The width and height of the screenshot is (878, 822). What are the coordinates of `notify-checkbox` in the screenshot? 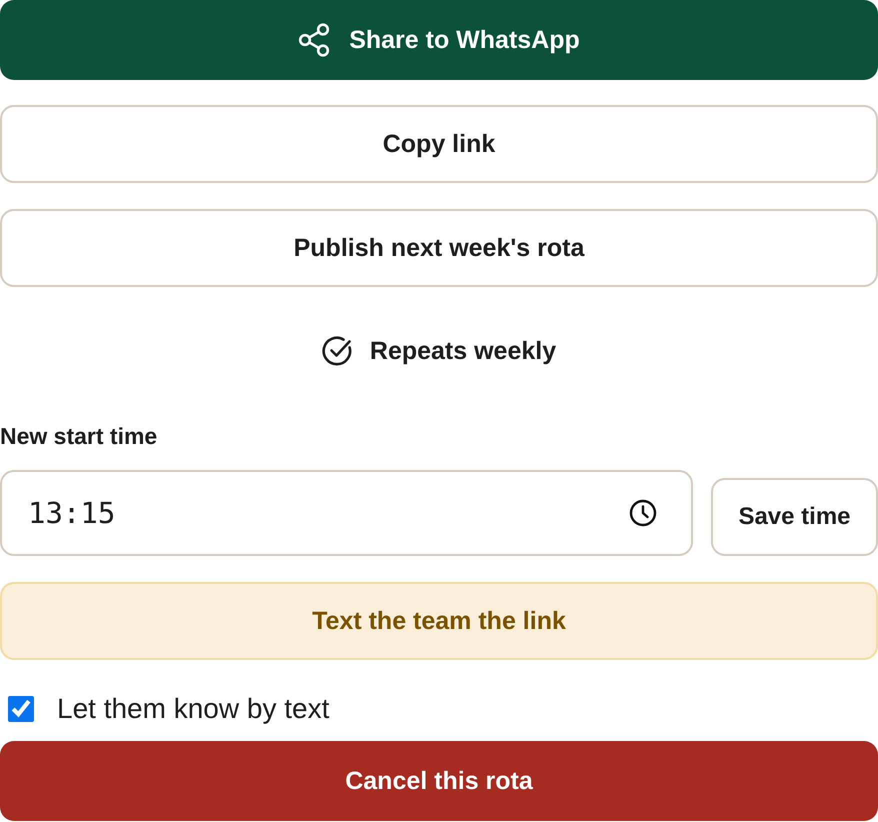 It's located at (21, 709).